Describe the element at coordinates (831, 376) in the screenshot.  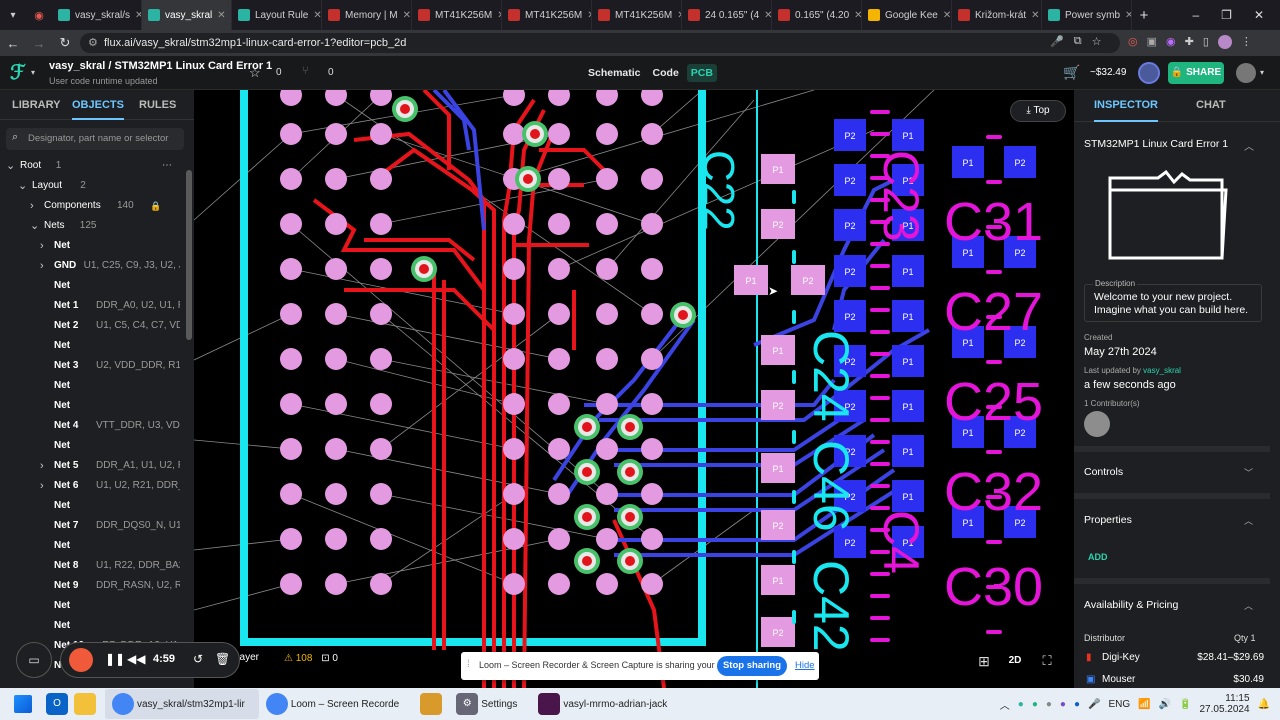
I see `component-designator: C24` at that location.